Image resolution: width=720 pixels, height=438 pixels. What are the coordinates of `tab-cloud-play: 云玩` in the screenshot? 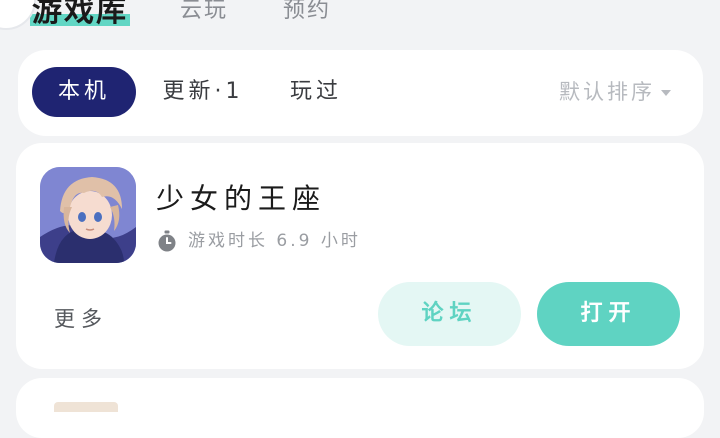 It's located at (204, 12).